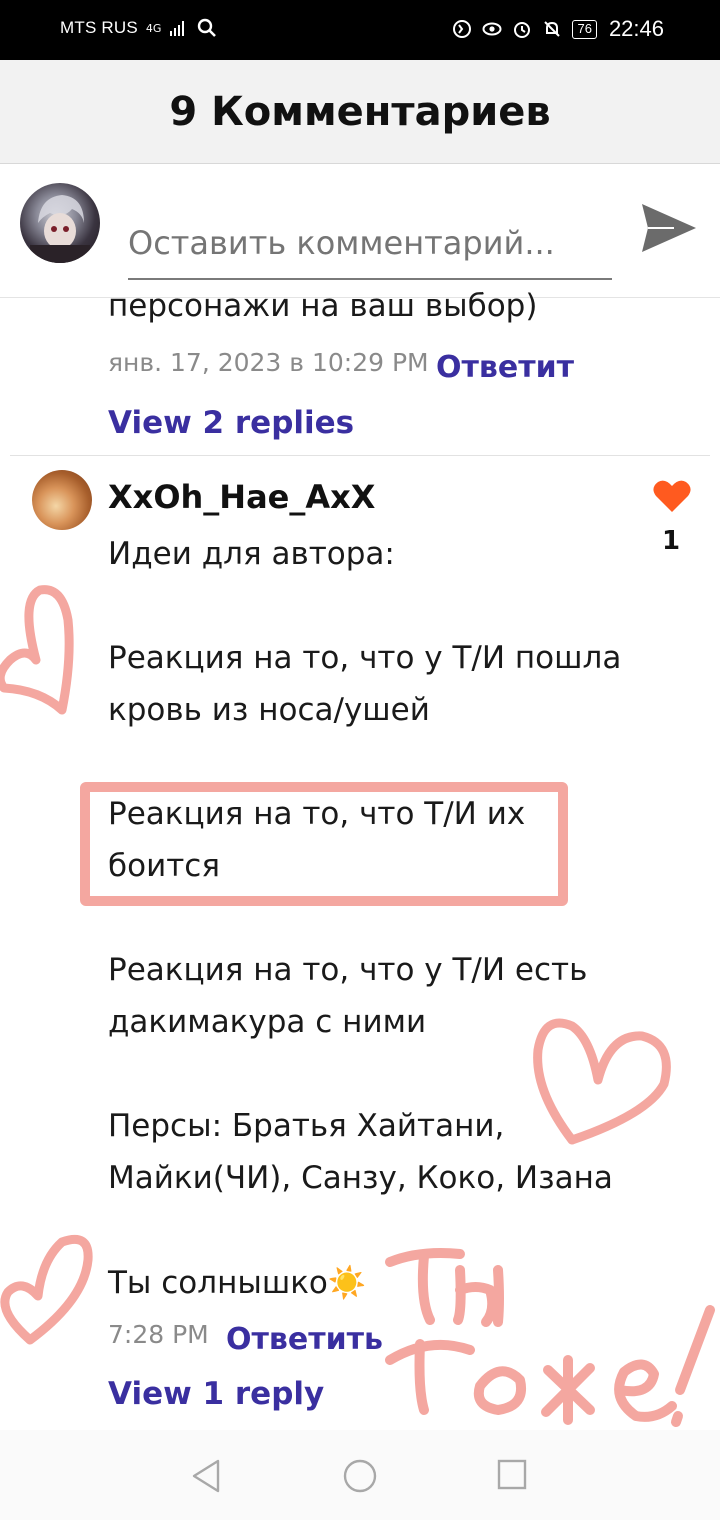 This screenshot has width=720, height=1520. What do you see at coordinates (505, 367) in the screenshot?
I see `reply-button: Ответит` at bounding box center [505, 367].